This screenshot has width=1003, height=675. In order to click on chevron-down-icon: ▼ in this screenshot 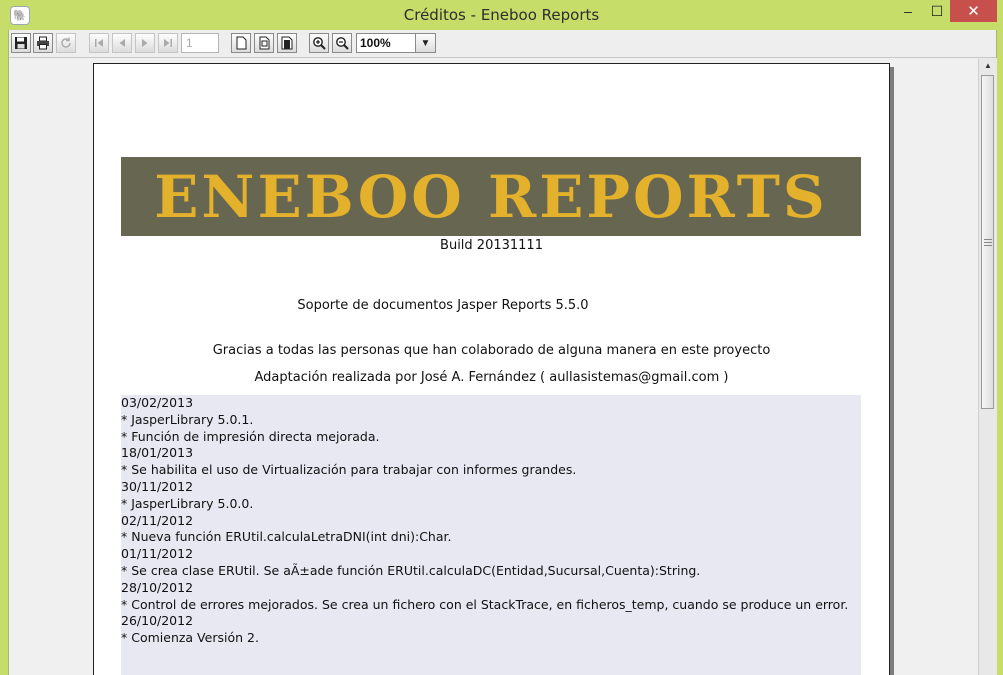, I will do `click(425, 43)`.